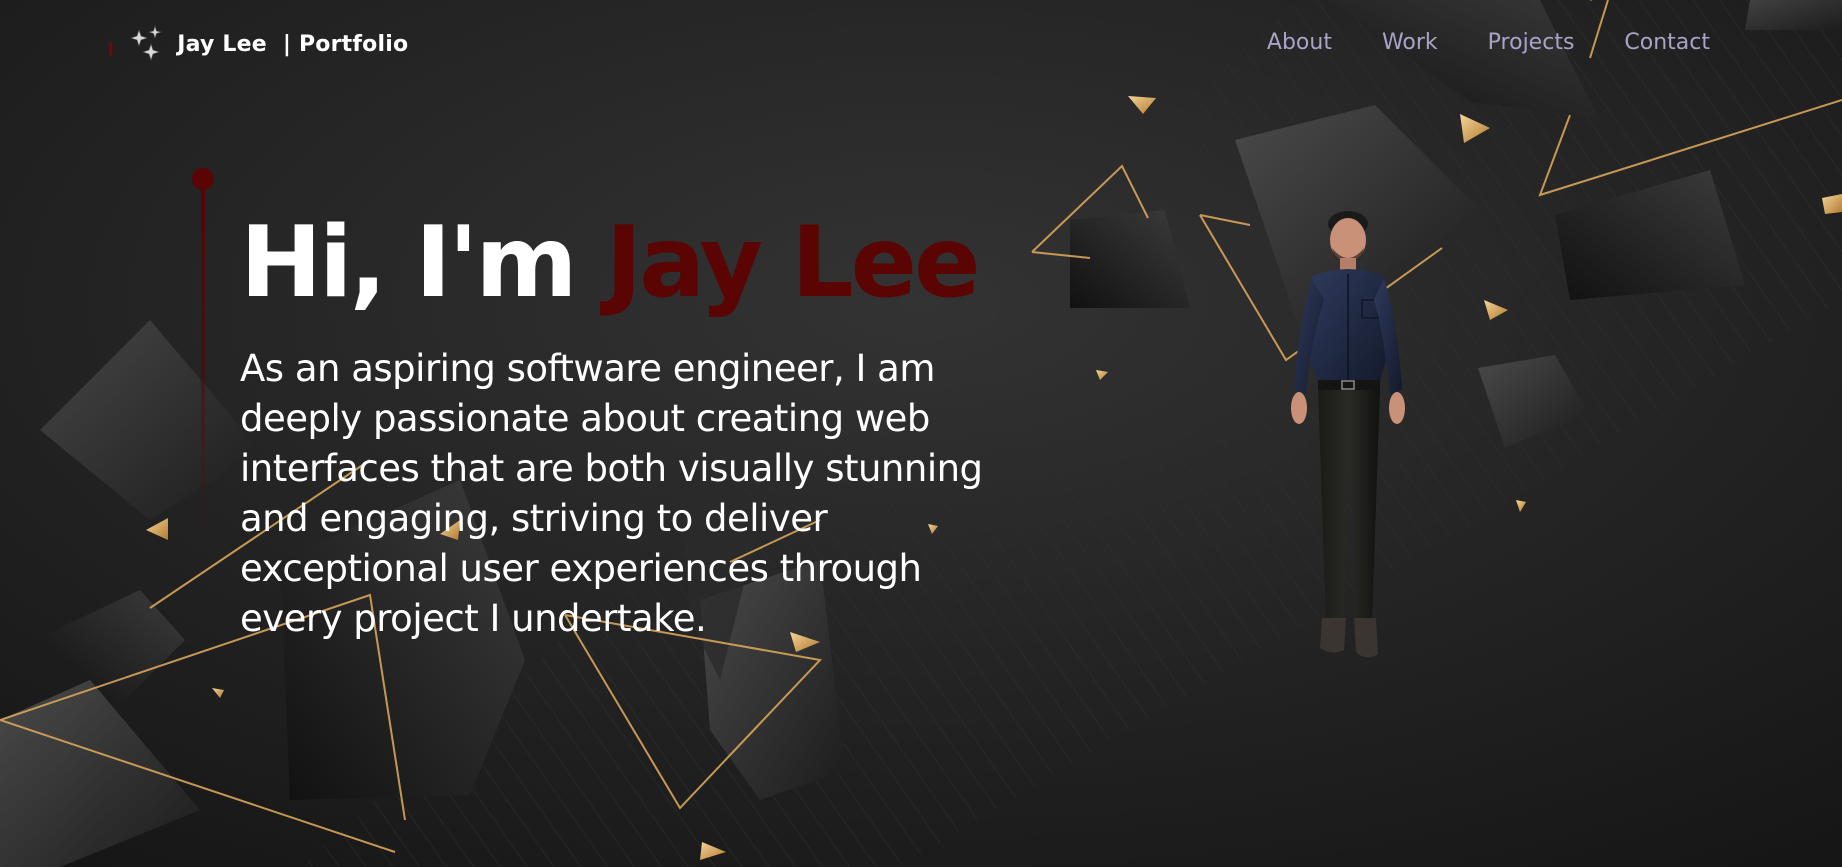  I want to click on brand-name: Jay Lee, so click(222, 44).